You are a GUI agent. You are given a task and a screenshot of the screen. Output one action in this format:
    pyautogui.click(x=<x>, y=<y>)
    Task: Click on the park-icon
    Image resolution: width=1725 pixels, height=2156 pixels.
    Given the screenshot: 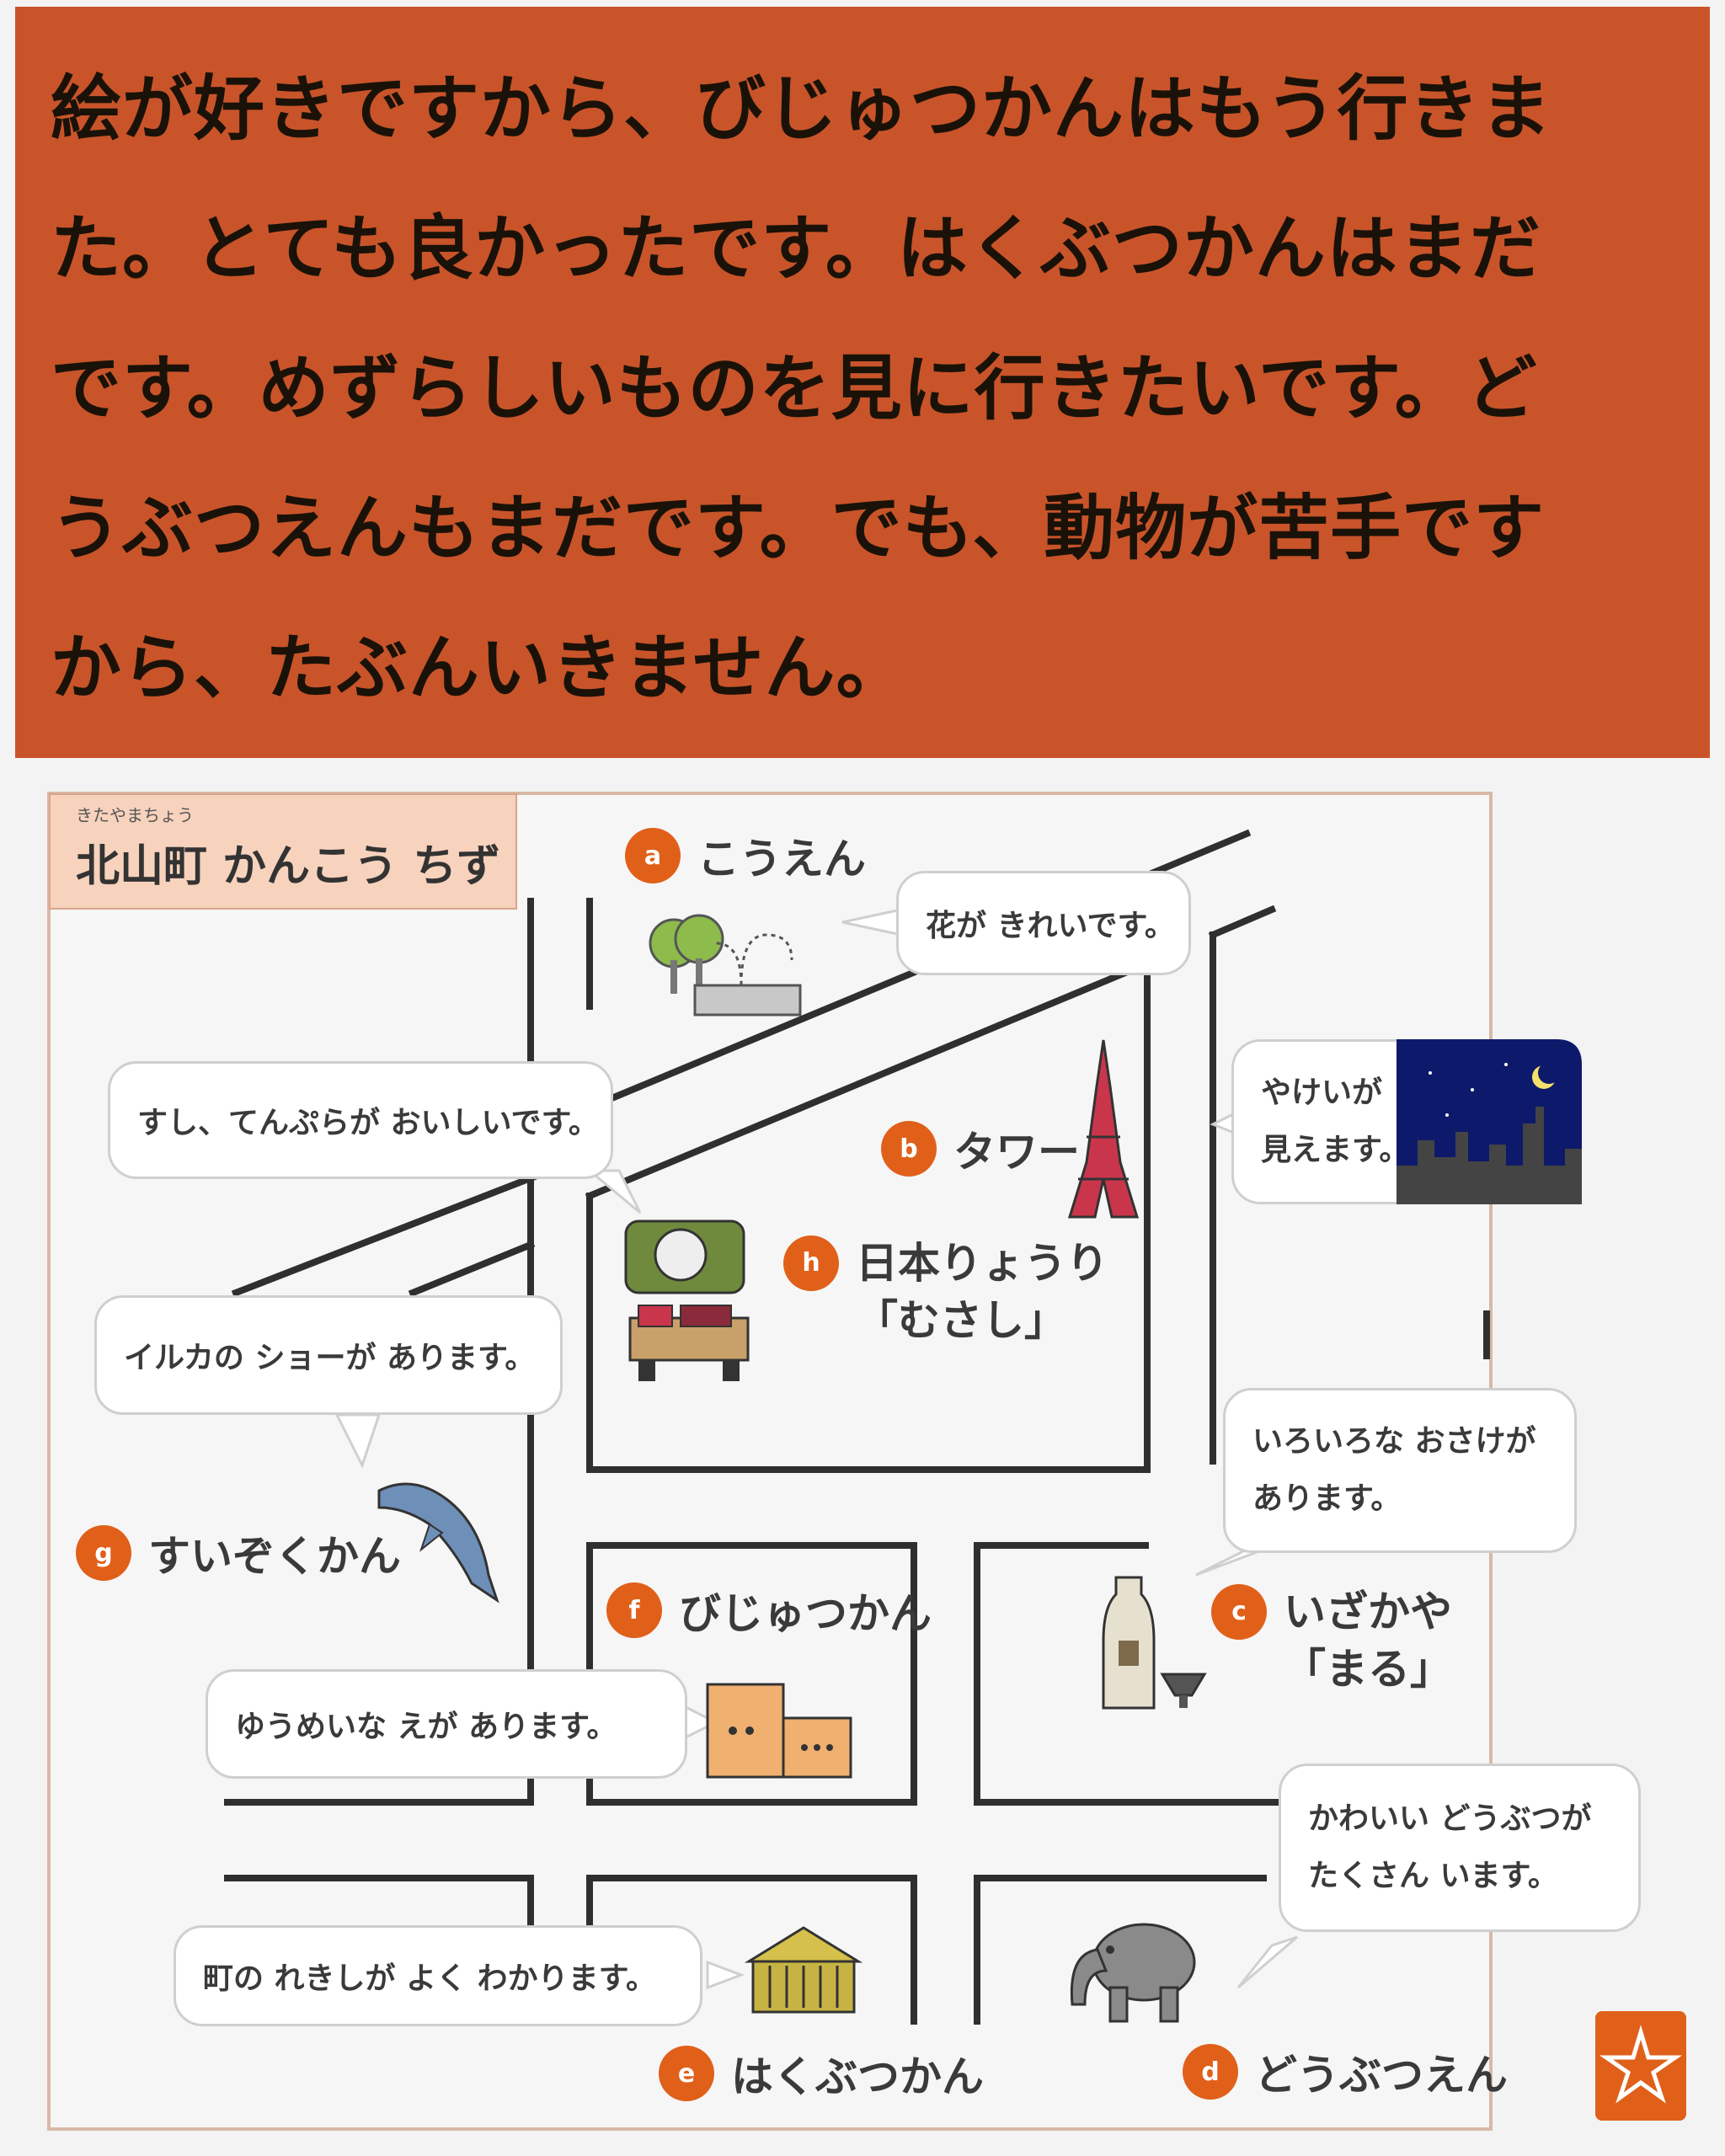 What is the action you would take?
    pyautogui.click(x=725, y=965)
    